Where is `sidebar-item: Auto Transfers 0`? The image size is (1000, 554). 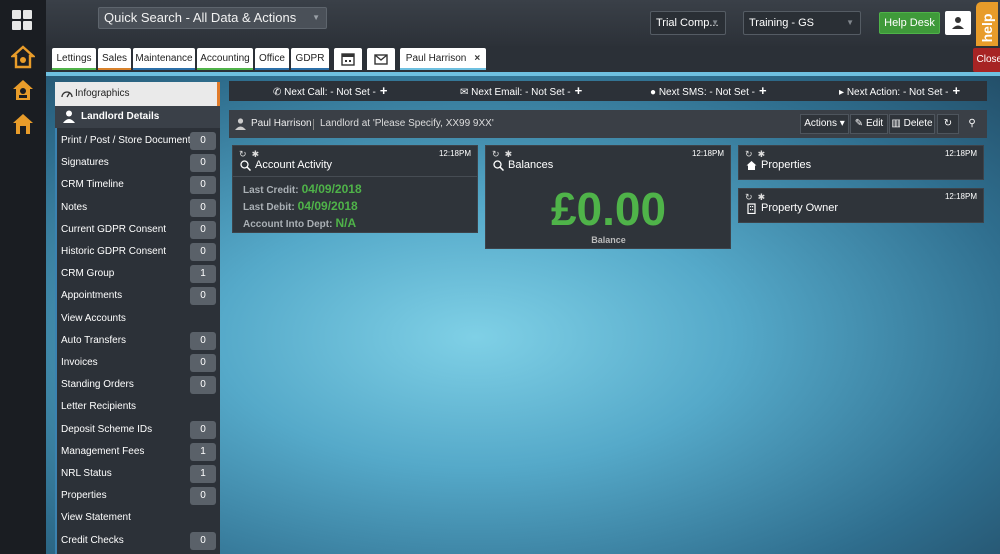
sidebar-item: Auto Transfers 0 is located at coordinates (137, 341).